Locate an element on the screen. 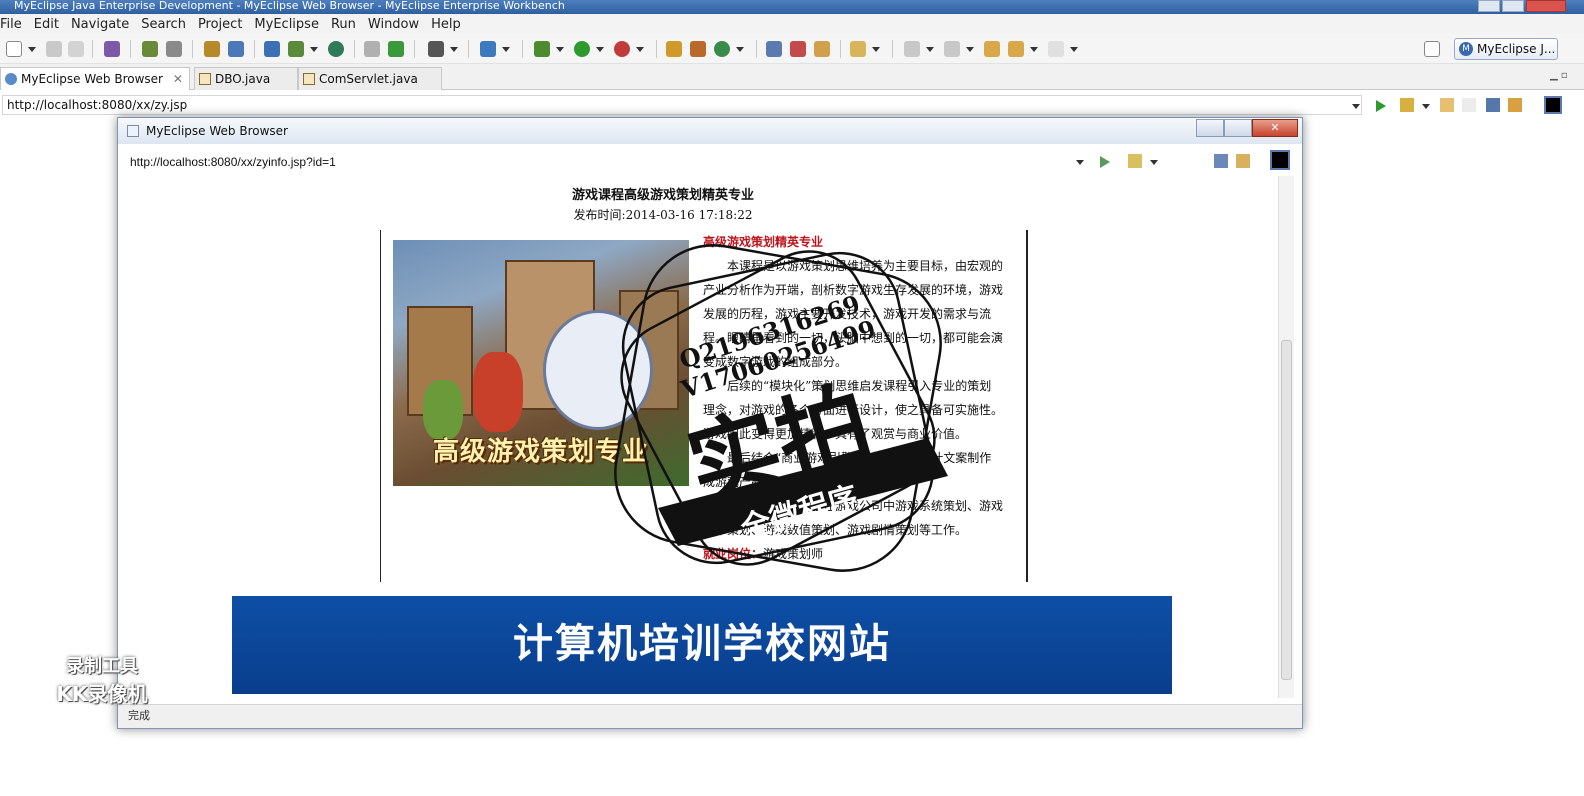 This screenshot has height=796, width=1584. open-task-icon is located at coordinates (822, 49).